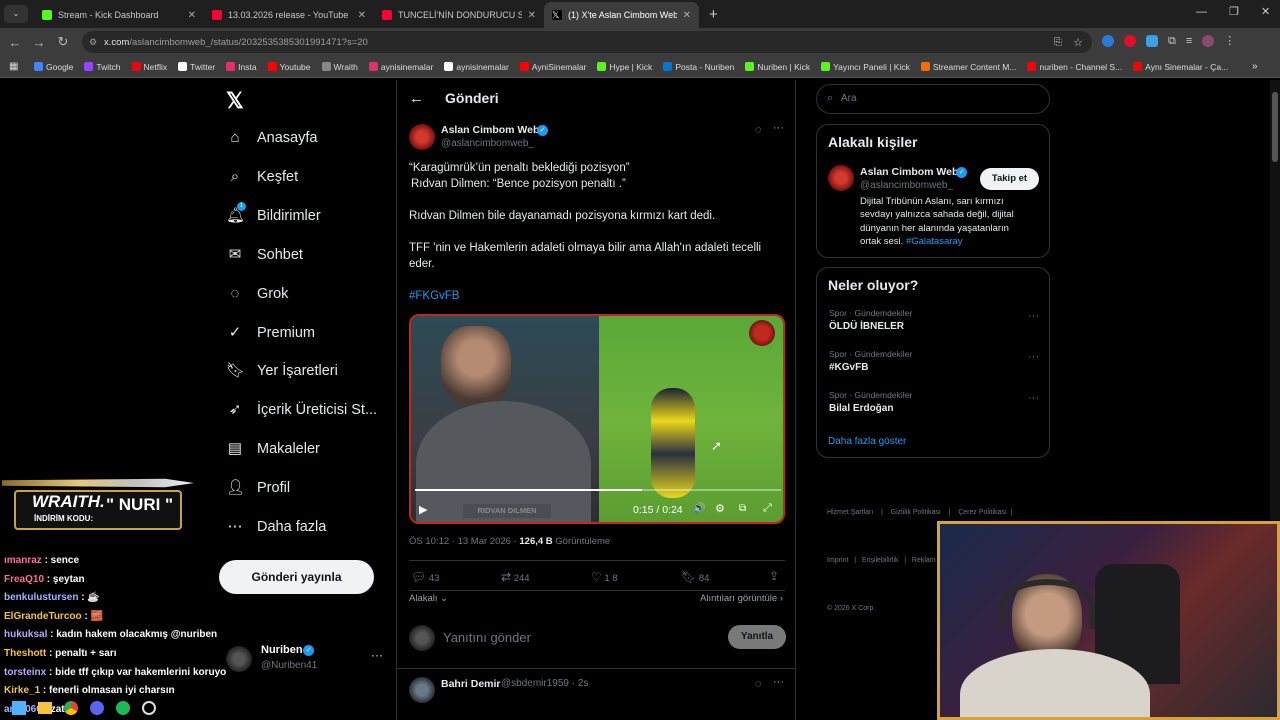  Describe the element at coordinates (767, 508) in the screenshot. I see `fullscreen-icon: ⤢` at that location.